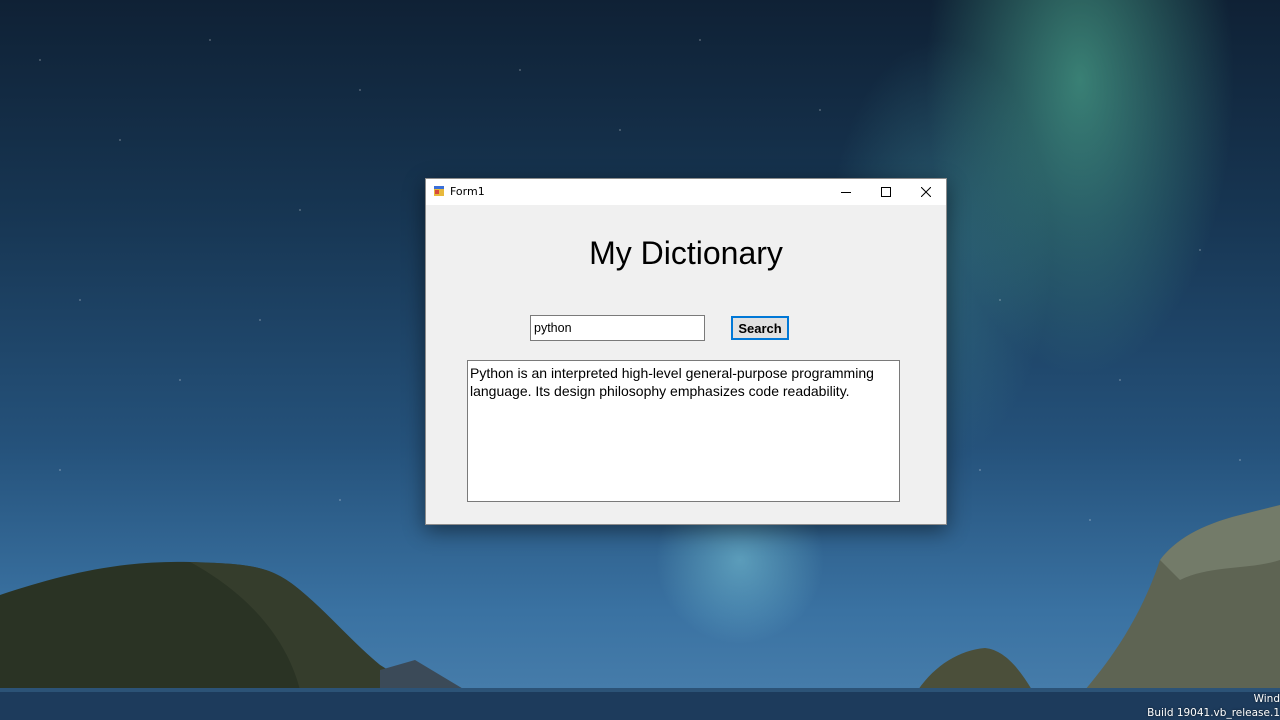  I want to click on maximize-button, so click(886, 192).